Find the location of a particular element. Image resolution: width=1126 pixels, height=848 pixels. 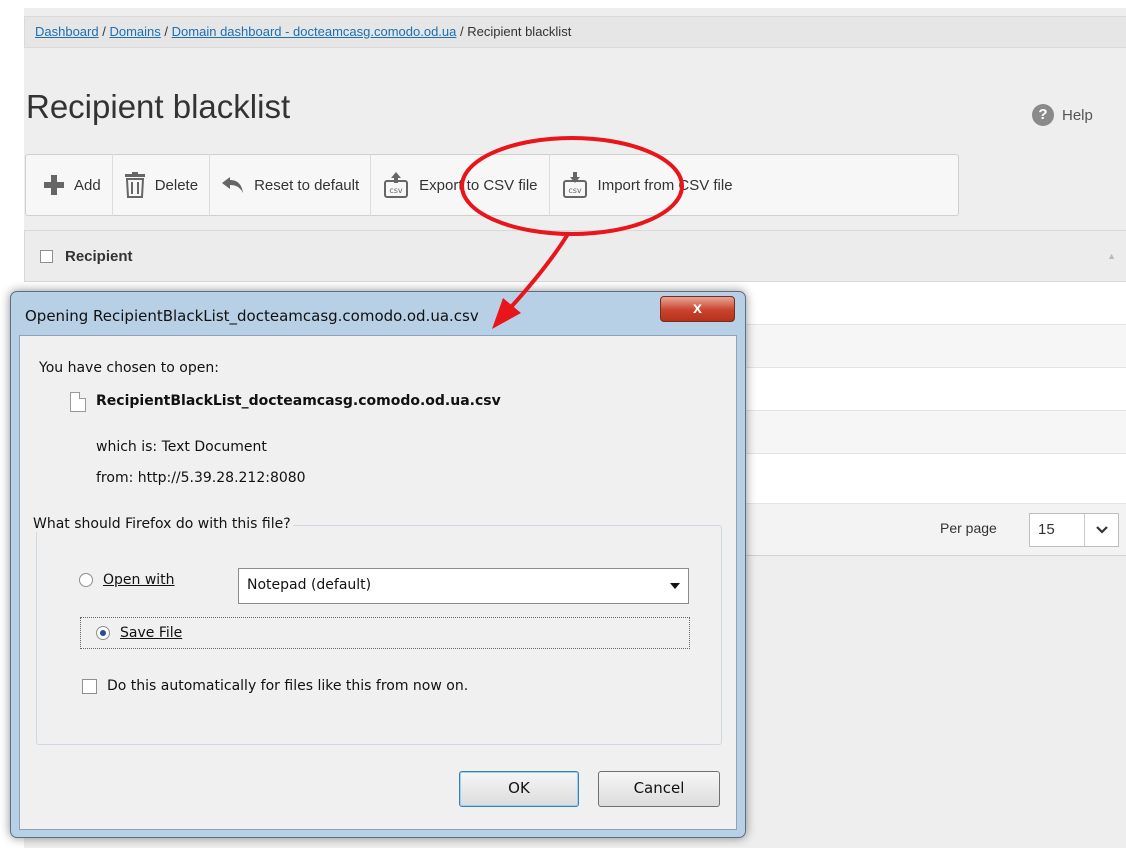

import-label: Import from CSV file is located at coordinates (665, 185).